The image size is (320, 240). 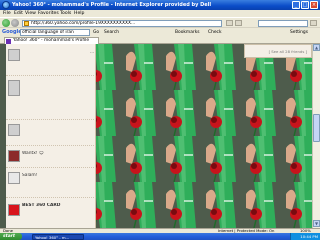 What do you see at coordinates (160, 13) in the screenshot?
I see `menu-bar: File Edit View Favorites Tools Help` at bounding box center [160, 13].